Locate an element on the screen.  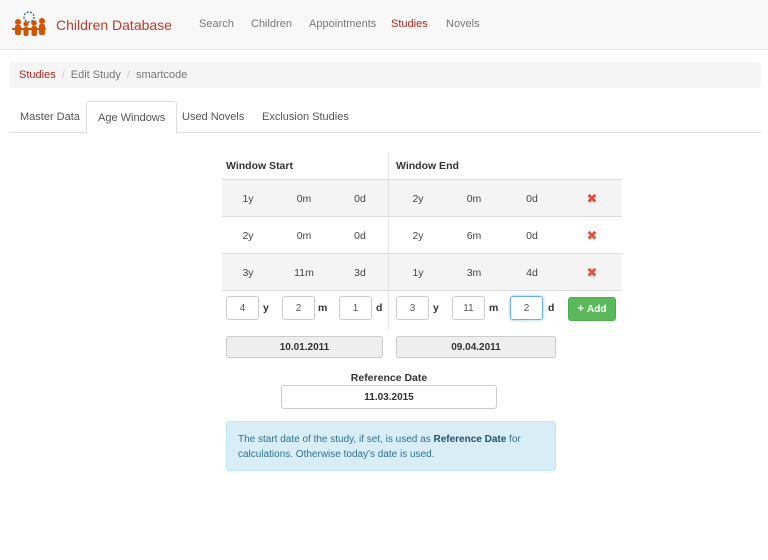
nav-studies: Studies is located at coordinates (409, 24).